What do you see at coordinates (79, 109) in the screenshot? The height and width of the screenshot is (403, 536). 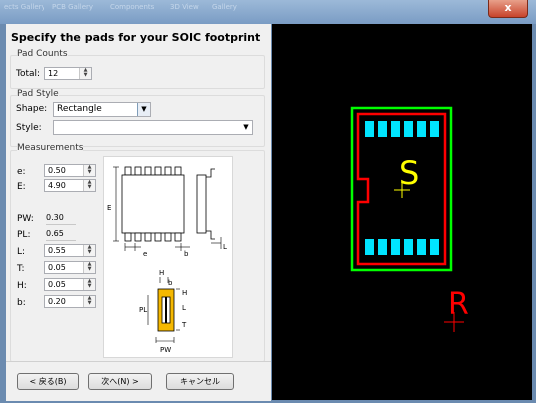 I see `shape-select-value: Rectangle` at bounding box center [79, 109].